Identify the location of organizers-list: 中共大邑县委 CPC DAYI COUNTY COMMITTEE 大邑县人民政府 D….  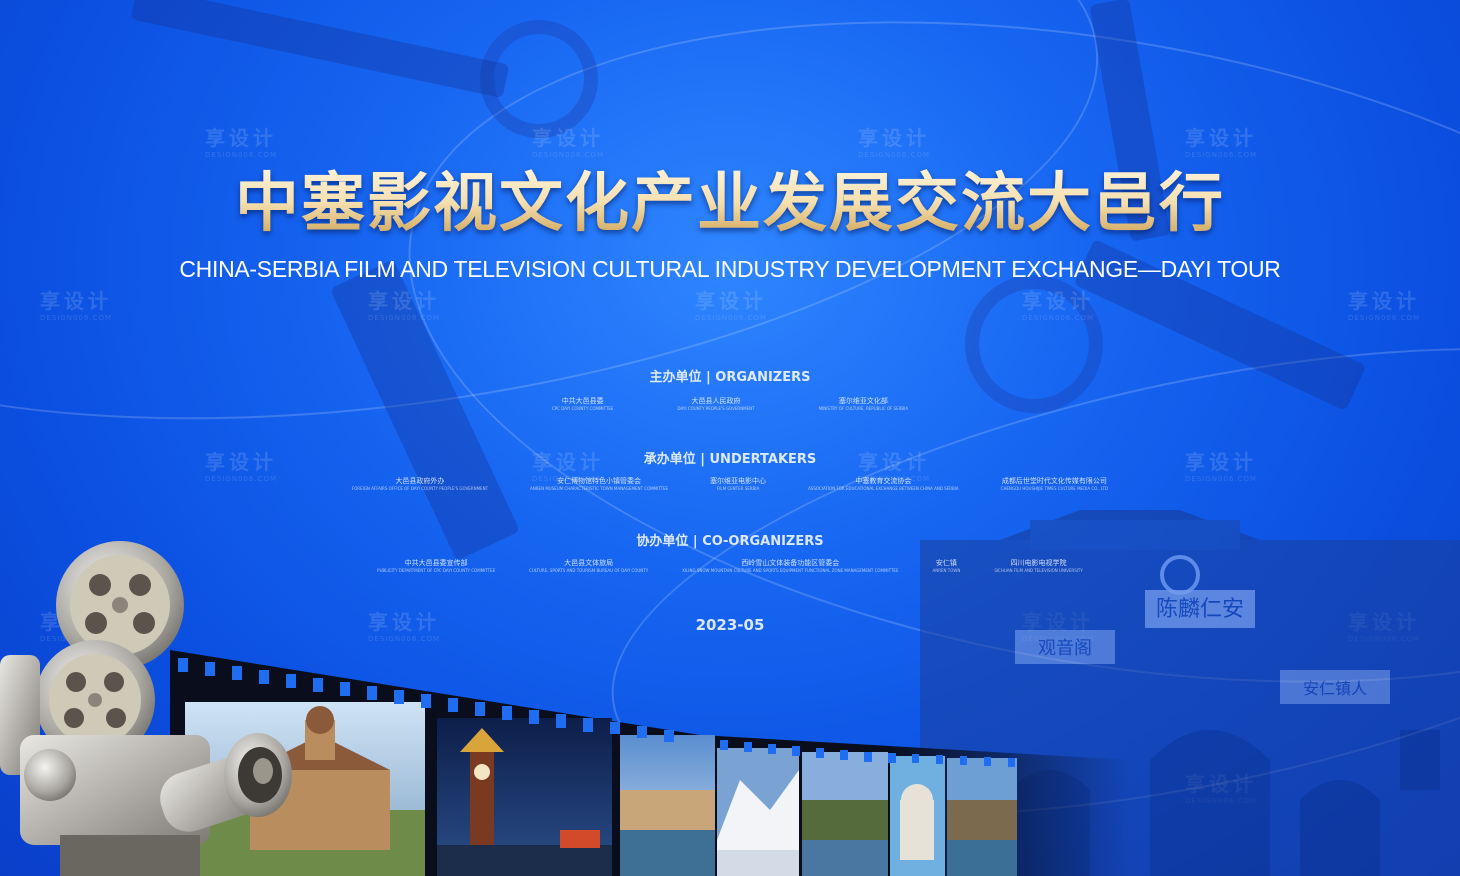
(730, 403).